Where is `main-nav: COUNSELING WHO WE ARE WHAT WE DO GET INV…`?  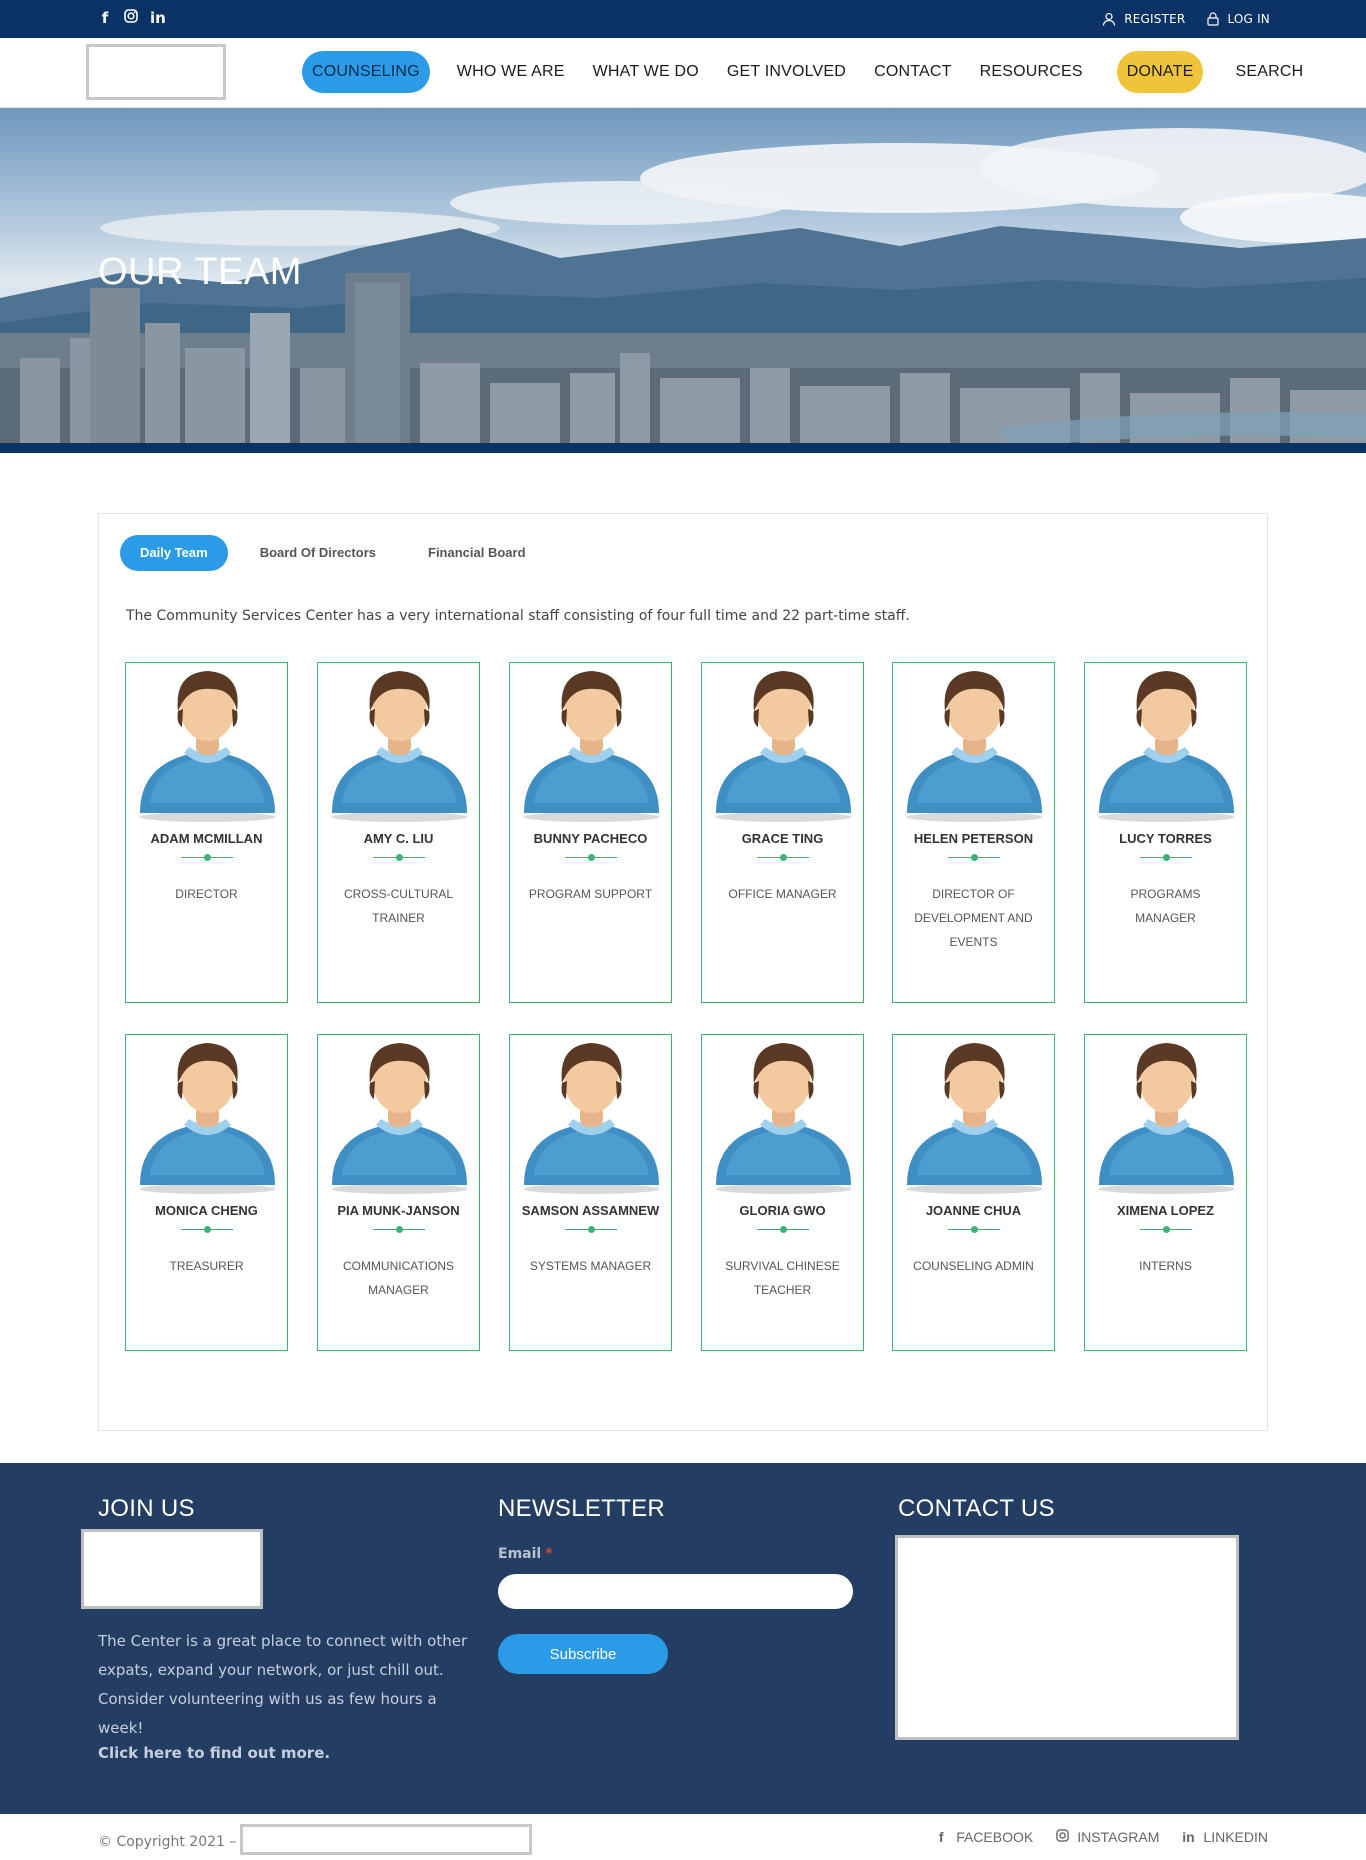 main-nav: COUNSELING WHO WE ARE WHAT WE DO GET INV… is located at coordinates (683, 73).